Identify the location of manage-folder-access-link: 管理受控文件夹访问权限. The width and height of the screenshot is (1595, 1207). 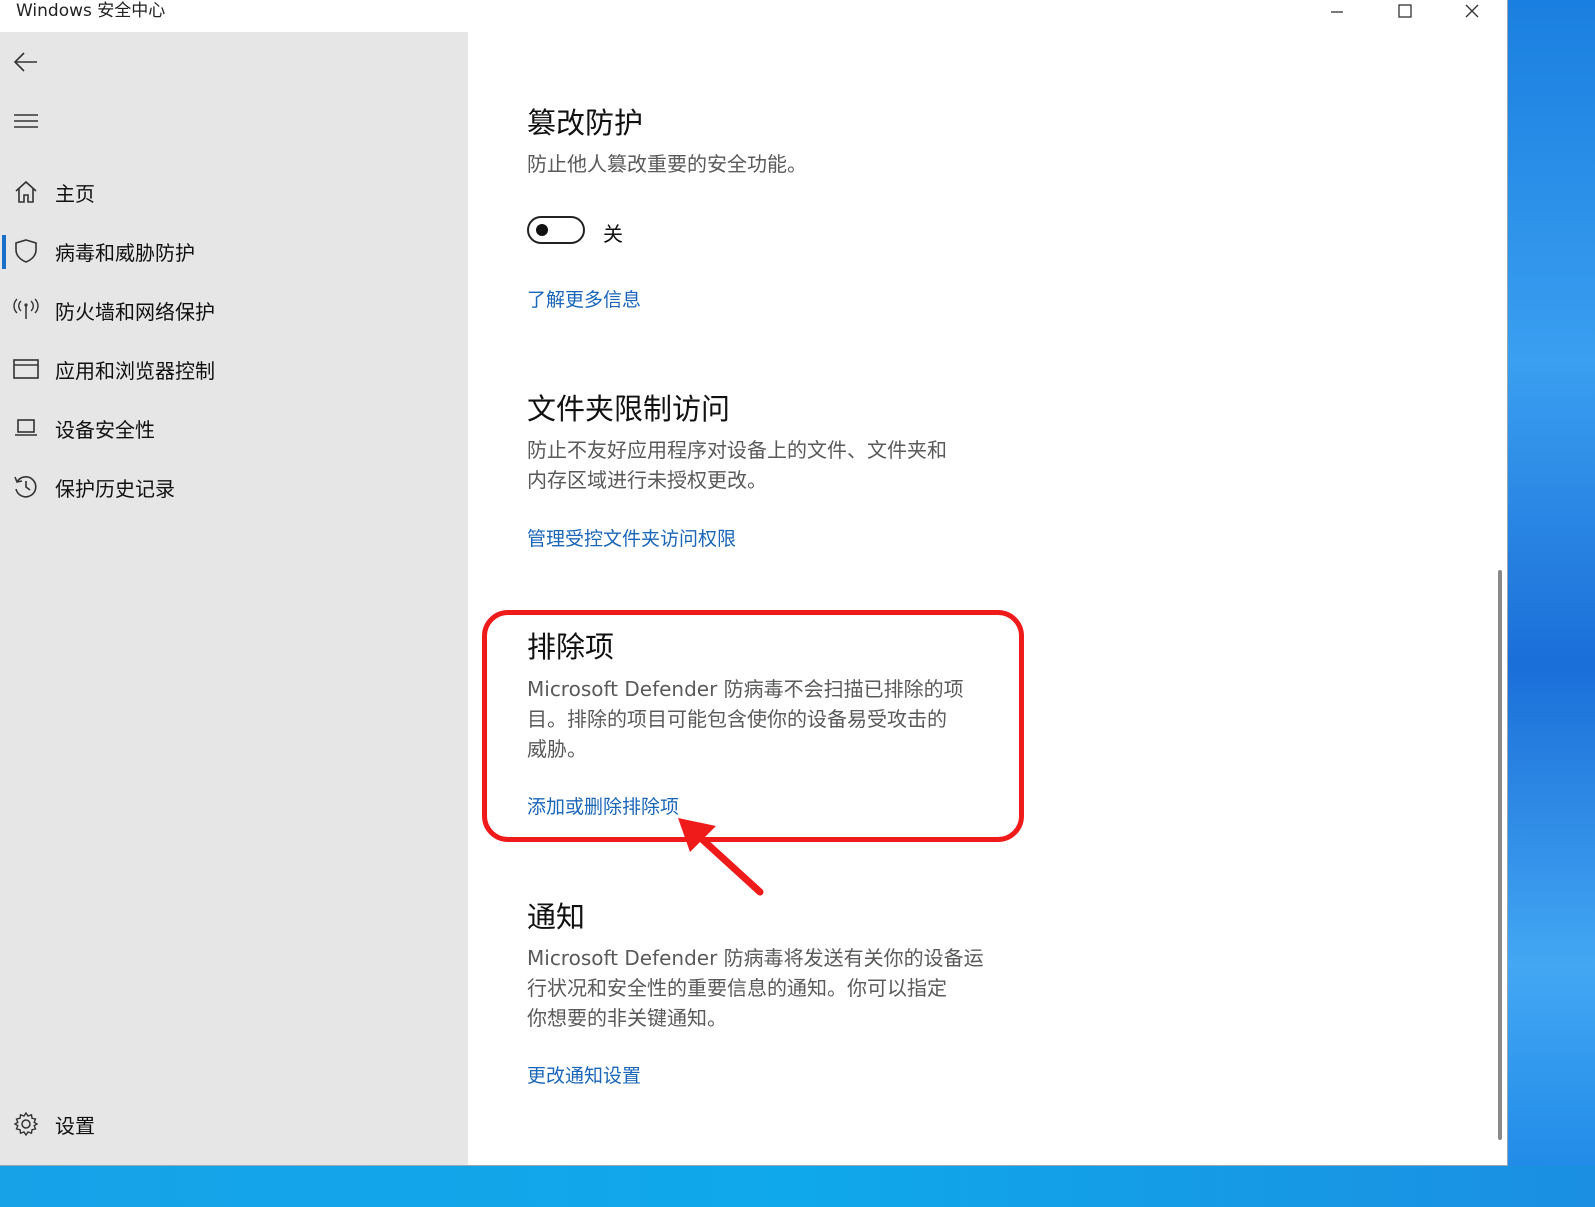
(631, 537).